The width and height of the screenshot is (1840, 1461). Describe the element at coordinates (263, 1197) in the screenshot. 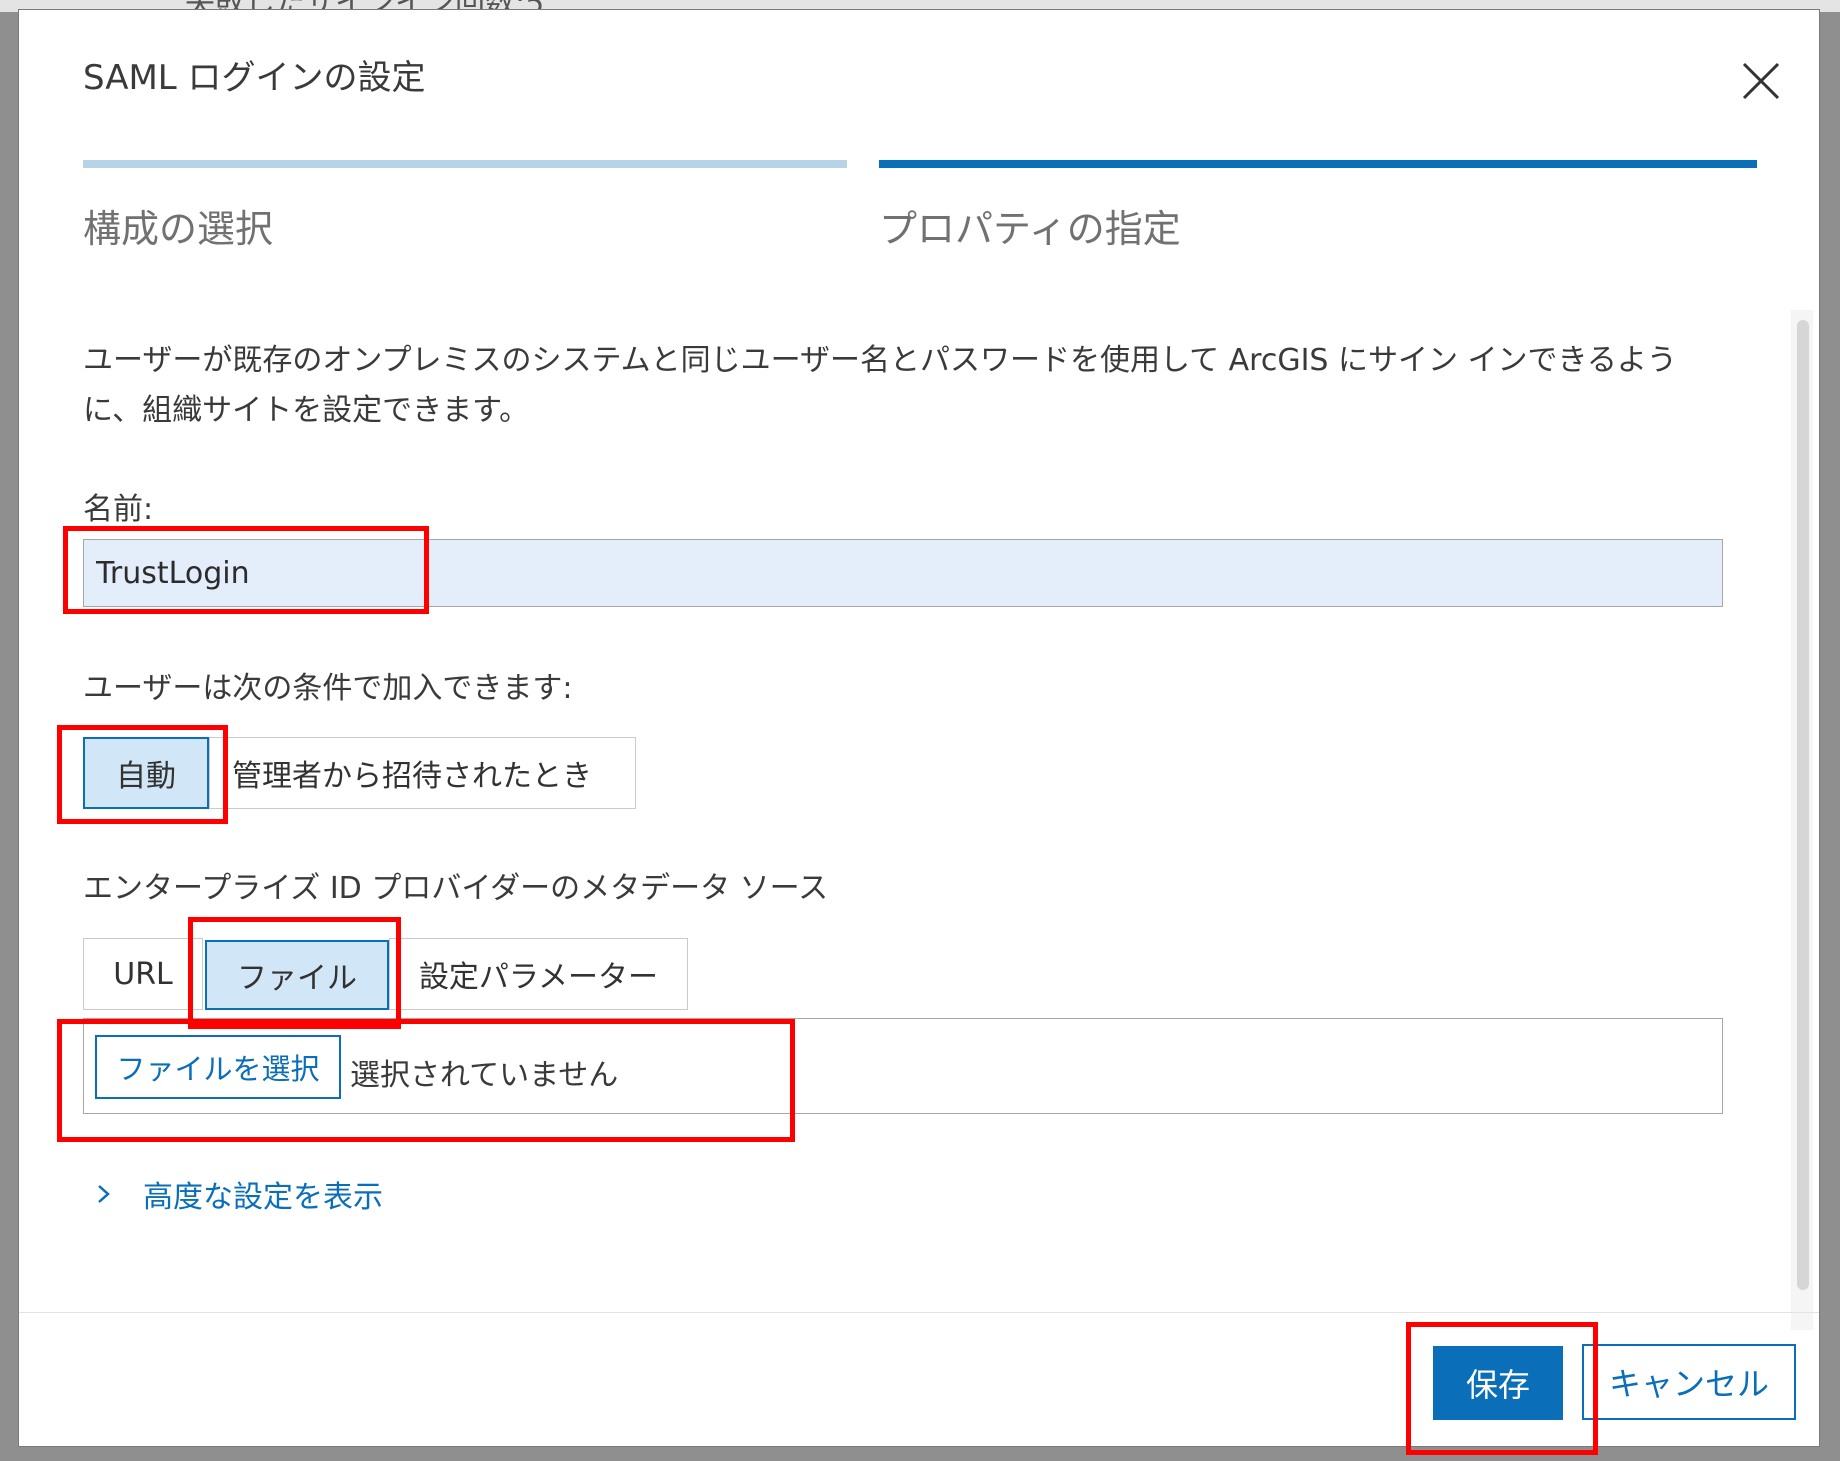

I see `advanced-settings-label: 高度な設定を表示` at that location.